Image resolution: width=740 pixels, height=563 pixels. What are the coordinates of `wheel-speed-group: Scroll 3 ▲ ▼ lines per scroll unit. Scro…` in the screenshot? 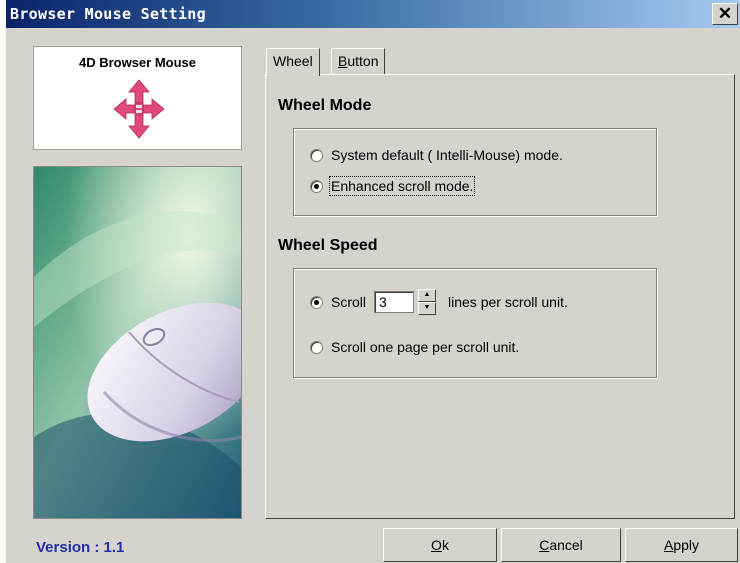 It's located at (475, 323).